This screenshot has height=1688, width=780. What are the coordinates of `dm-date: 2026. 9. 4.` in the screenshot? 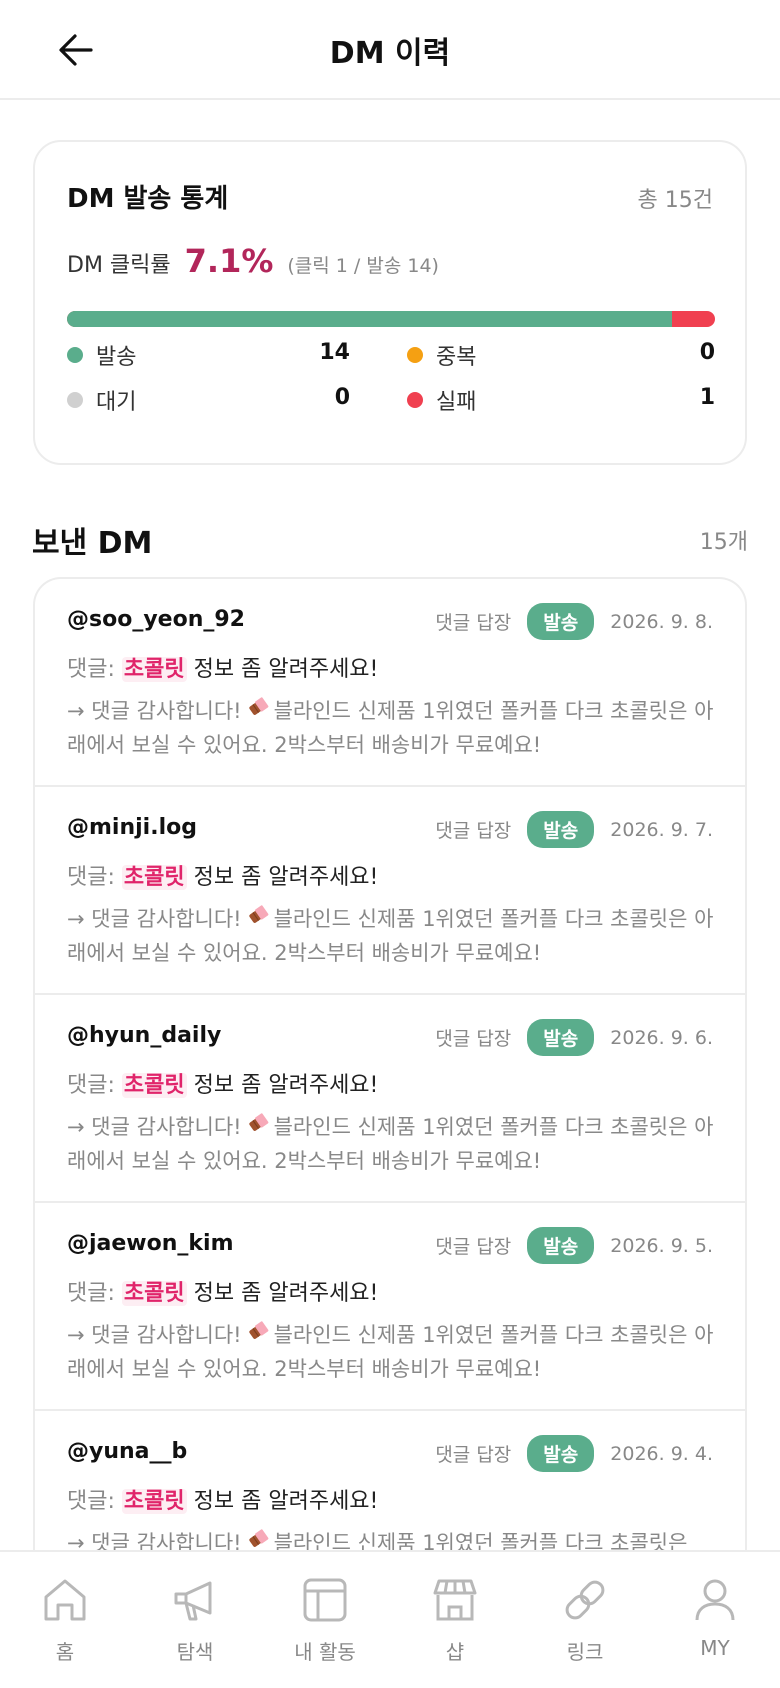 It's located at (661, 1453).